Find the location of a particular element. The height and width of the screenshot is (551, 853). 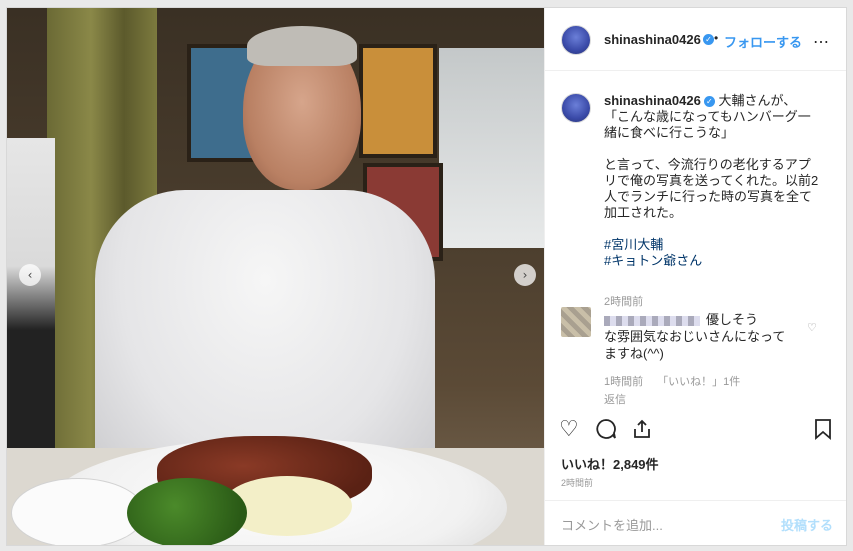

wall-picture-orange is located at coordinates (398, 101).